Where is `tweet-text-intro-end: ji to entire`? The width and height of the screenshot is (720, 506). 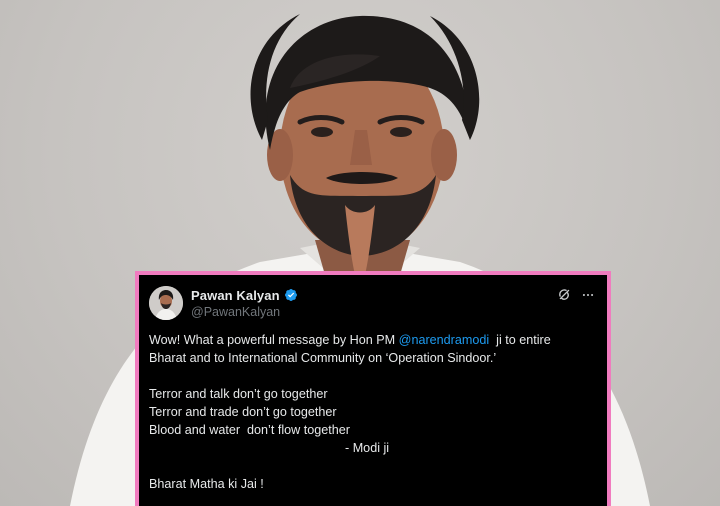 tweet-text-intro-end: ji to entire is located at coordinates (520, 340).